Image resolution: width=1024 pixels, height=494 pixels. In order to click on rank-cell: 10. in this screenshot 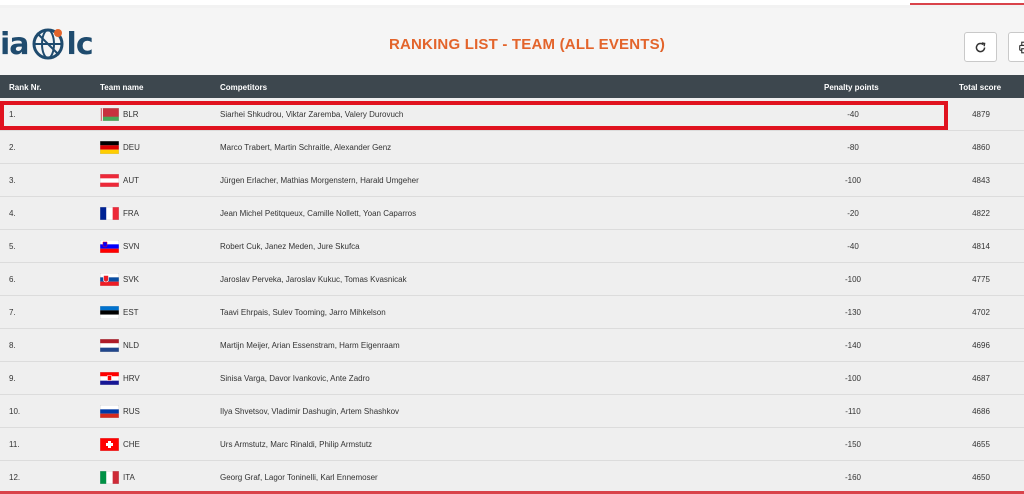, I will do `click(15, 411)`.